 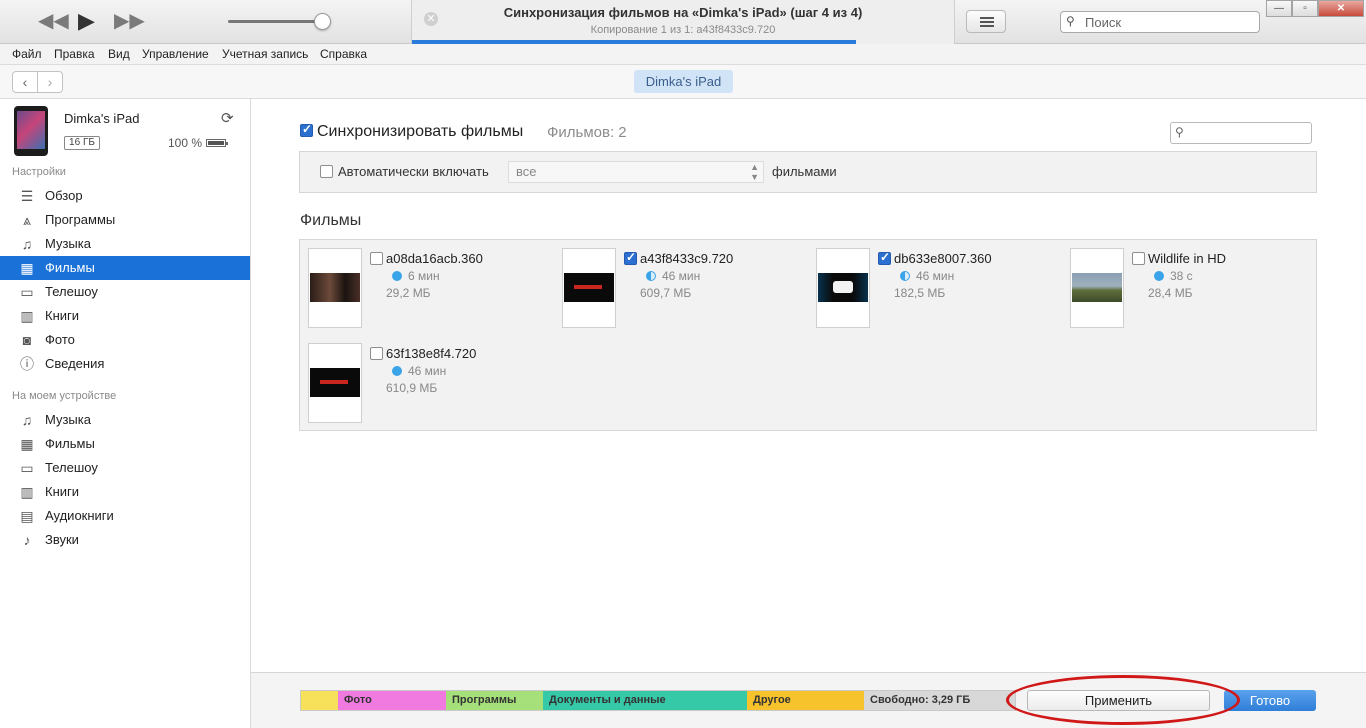 I want to click on sidebar-item-books: ▥ Книги, so click(x=125, y=316).